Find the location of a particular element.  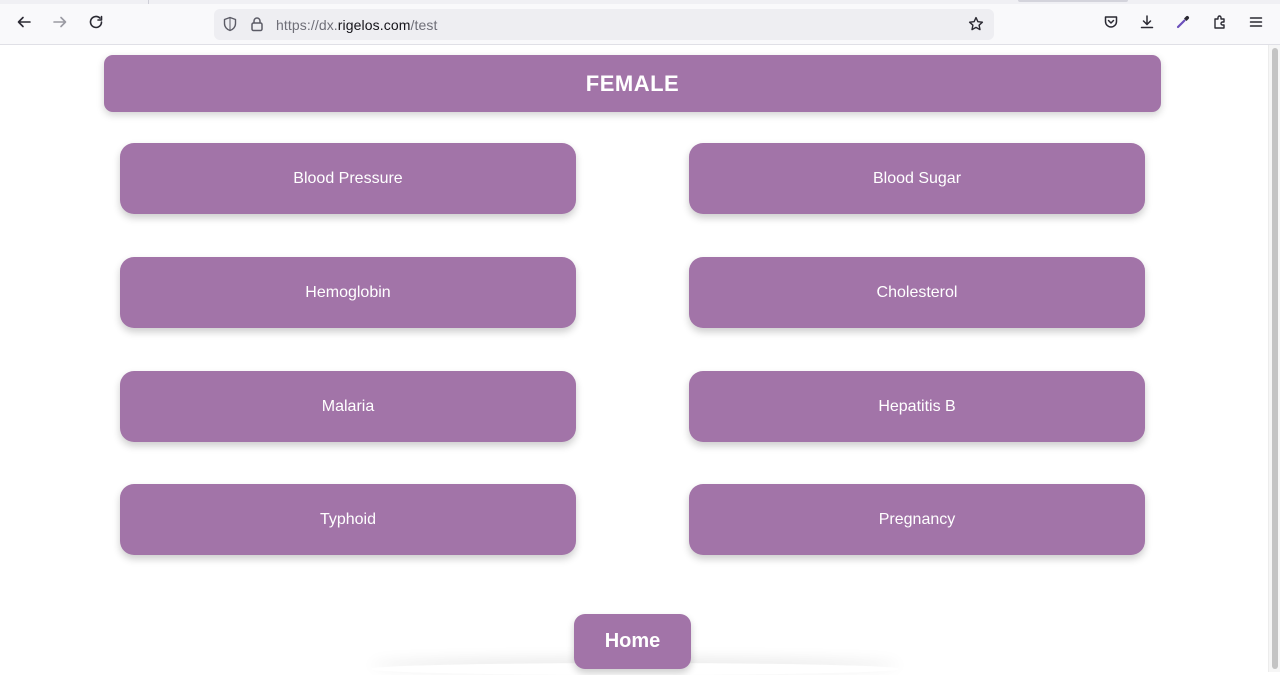

forward-button is located at coordinates (60, 24).